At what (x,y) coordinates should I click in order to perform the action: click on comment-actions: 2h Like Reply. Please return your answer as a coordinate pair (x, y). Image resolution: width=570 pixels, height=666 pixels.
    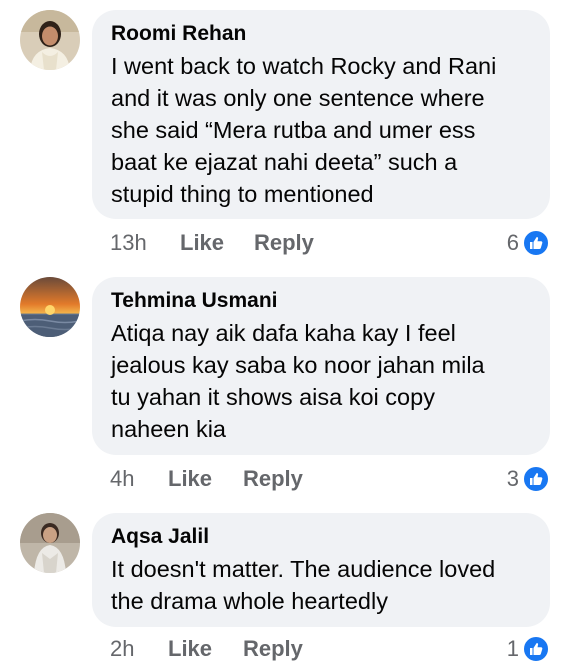
    Looking at the image, I should click on (206, 649).